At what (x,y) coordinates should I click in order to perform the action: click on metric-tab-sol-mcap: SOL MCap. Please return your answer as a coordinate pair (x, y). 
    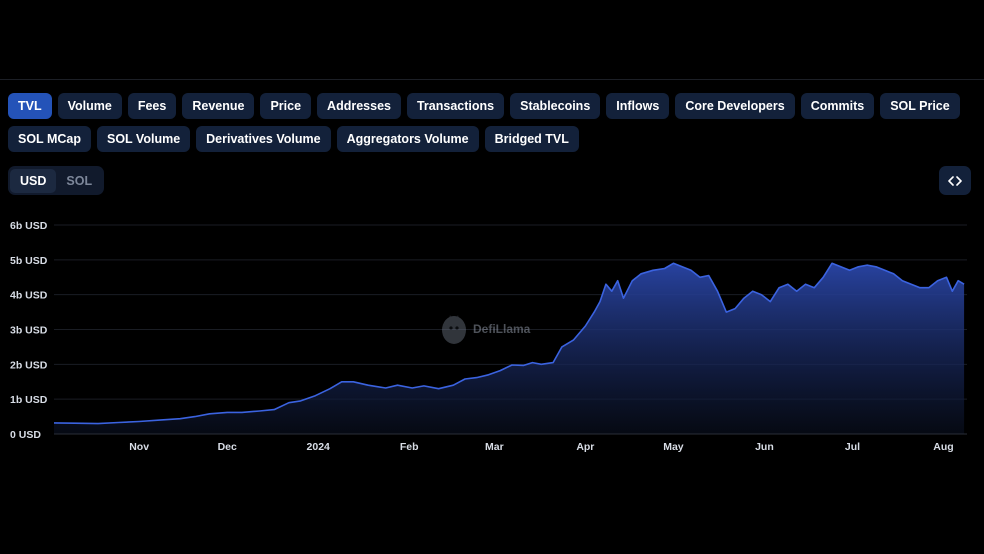
    Looking at the image, I should click on (49, 139).